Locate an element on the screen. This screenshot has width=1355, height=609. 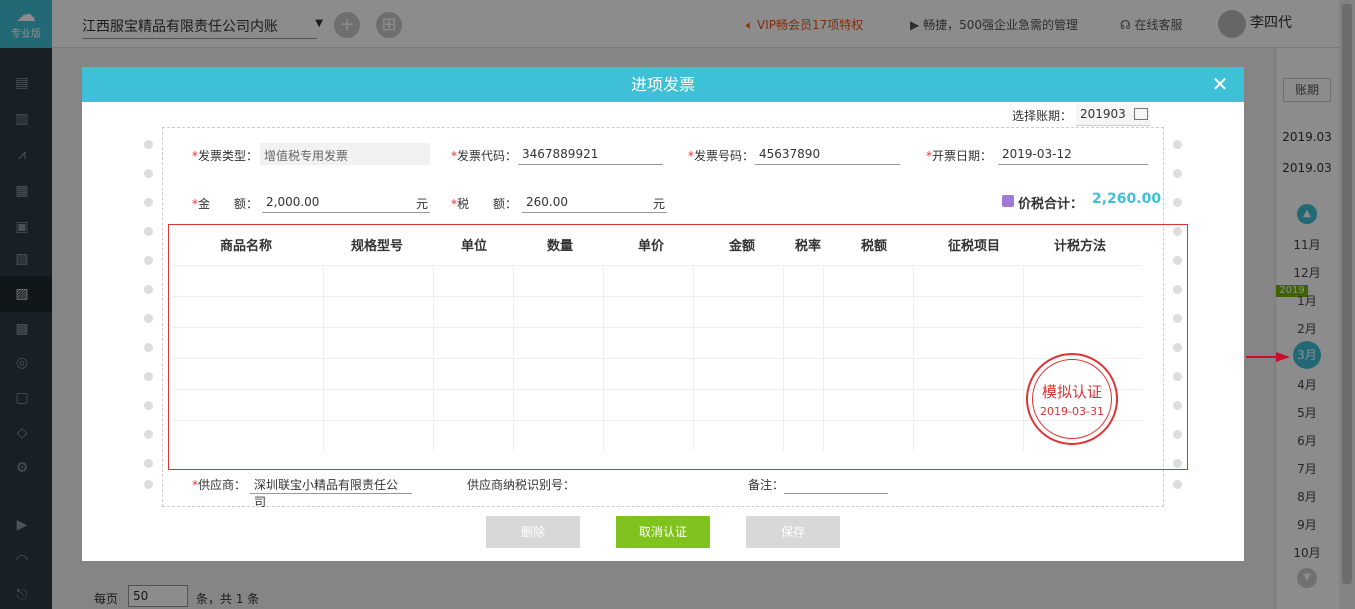
column-header: 单位 is located at coordinates (474, 246).